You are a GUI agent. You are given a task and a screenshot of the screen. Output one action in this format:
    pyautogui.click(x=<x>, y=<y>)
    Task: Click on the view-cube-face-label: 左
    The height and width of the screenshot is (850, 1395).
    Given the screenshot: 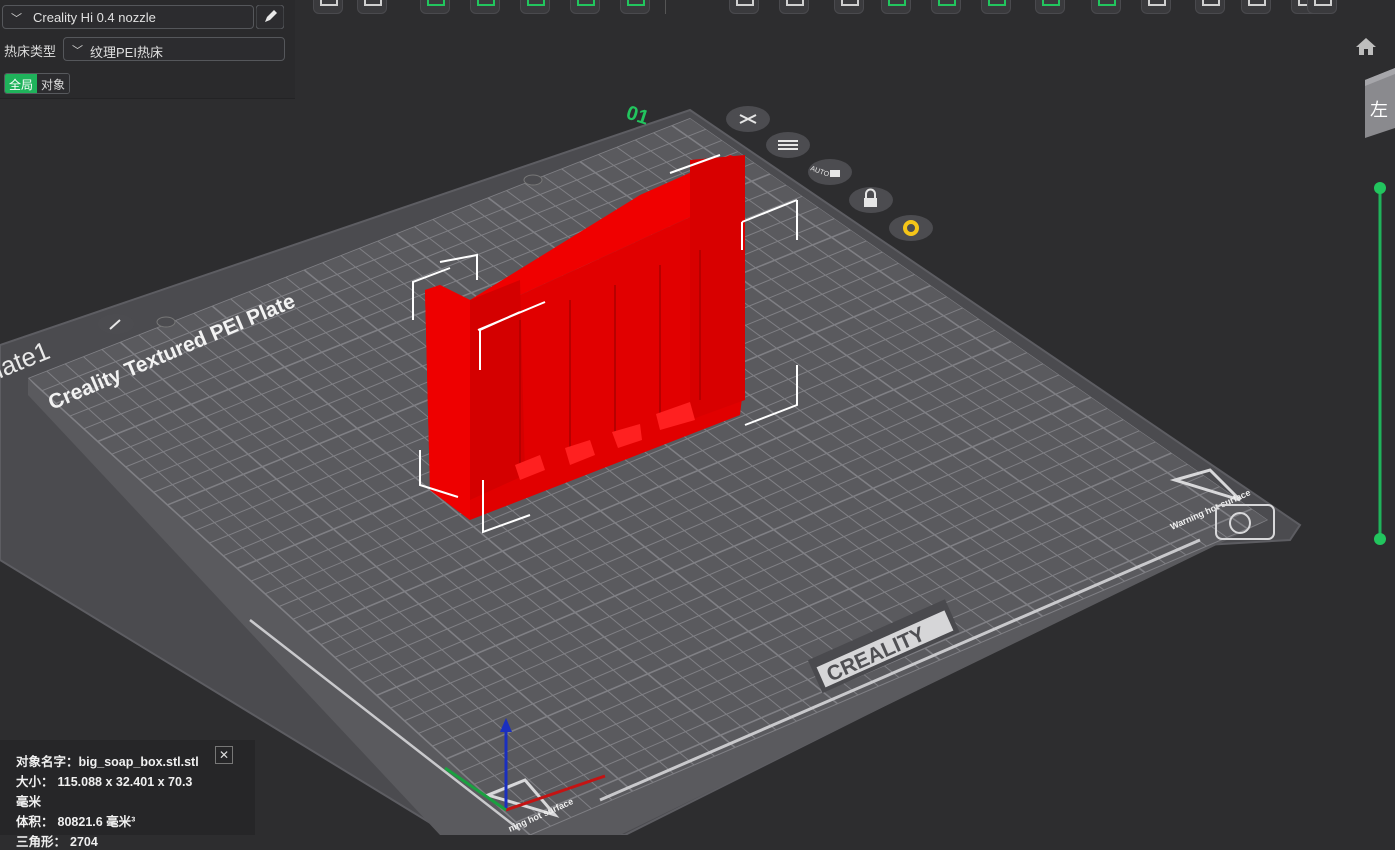 What is the action you would take?
    pyautogui.click(x=1379, y=110)
    